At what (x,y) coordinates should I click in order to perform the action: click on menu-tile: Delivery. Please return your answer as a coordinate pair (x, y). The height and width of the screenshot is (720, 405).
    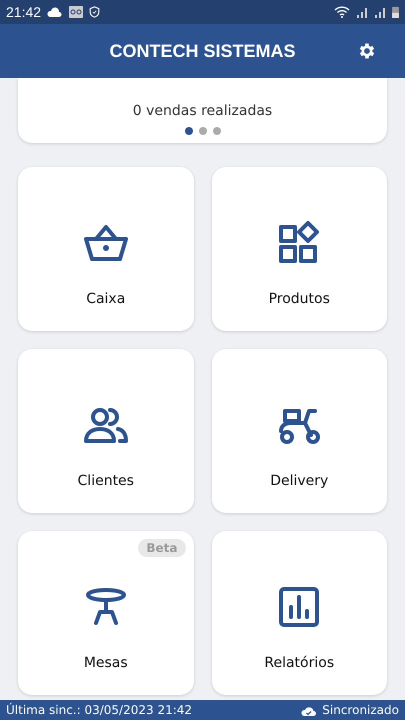
    Looking at the image, I should click on (299, 431).